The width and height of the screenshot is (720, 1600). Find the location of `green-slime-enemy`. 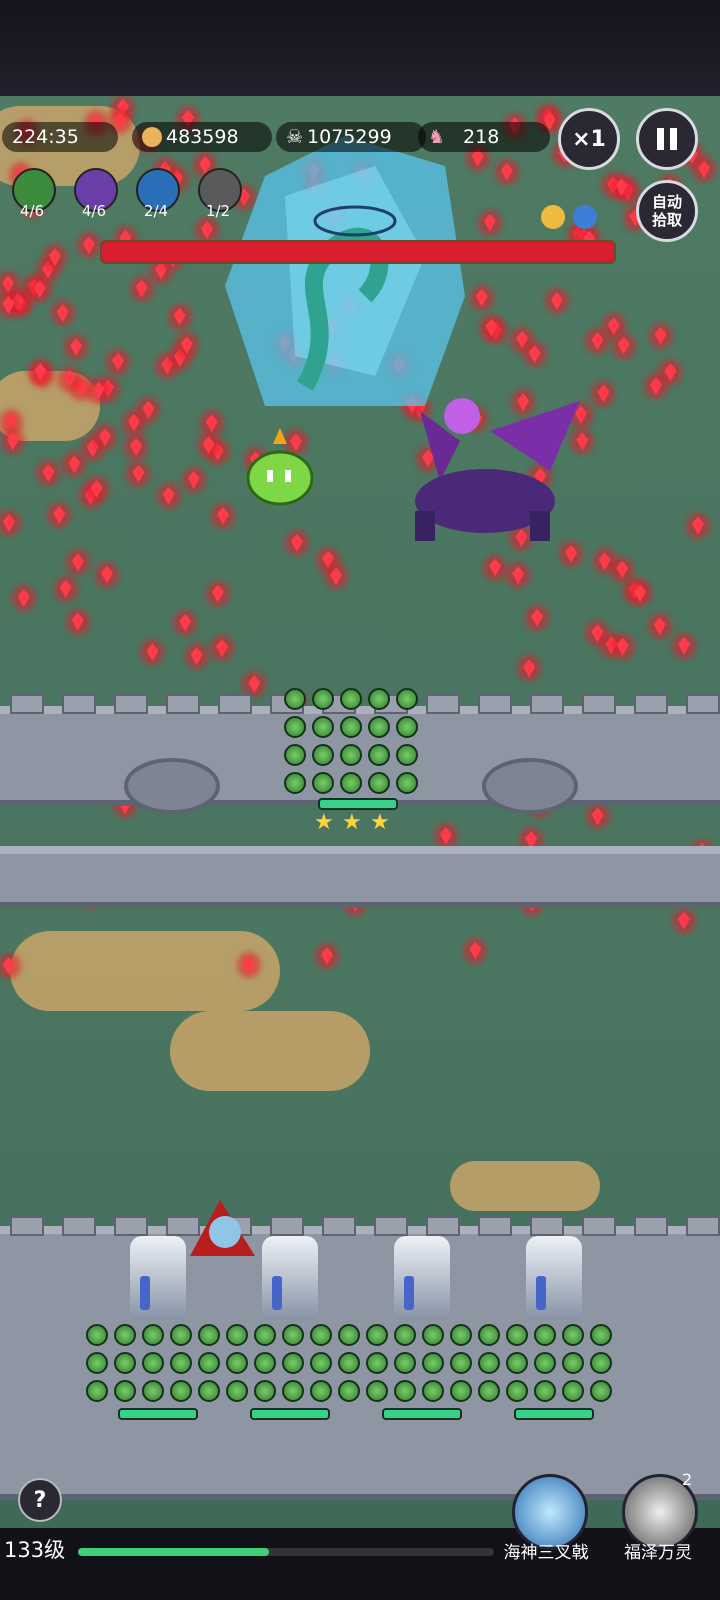

green-slime-enemy is located at coordinates (280, 466).